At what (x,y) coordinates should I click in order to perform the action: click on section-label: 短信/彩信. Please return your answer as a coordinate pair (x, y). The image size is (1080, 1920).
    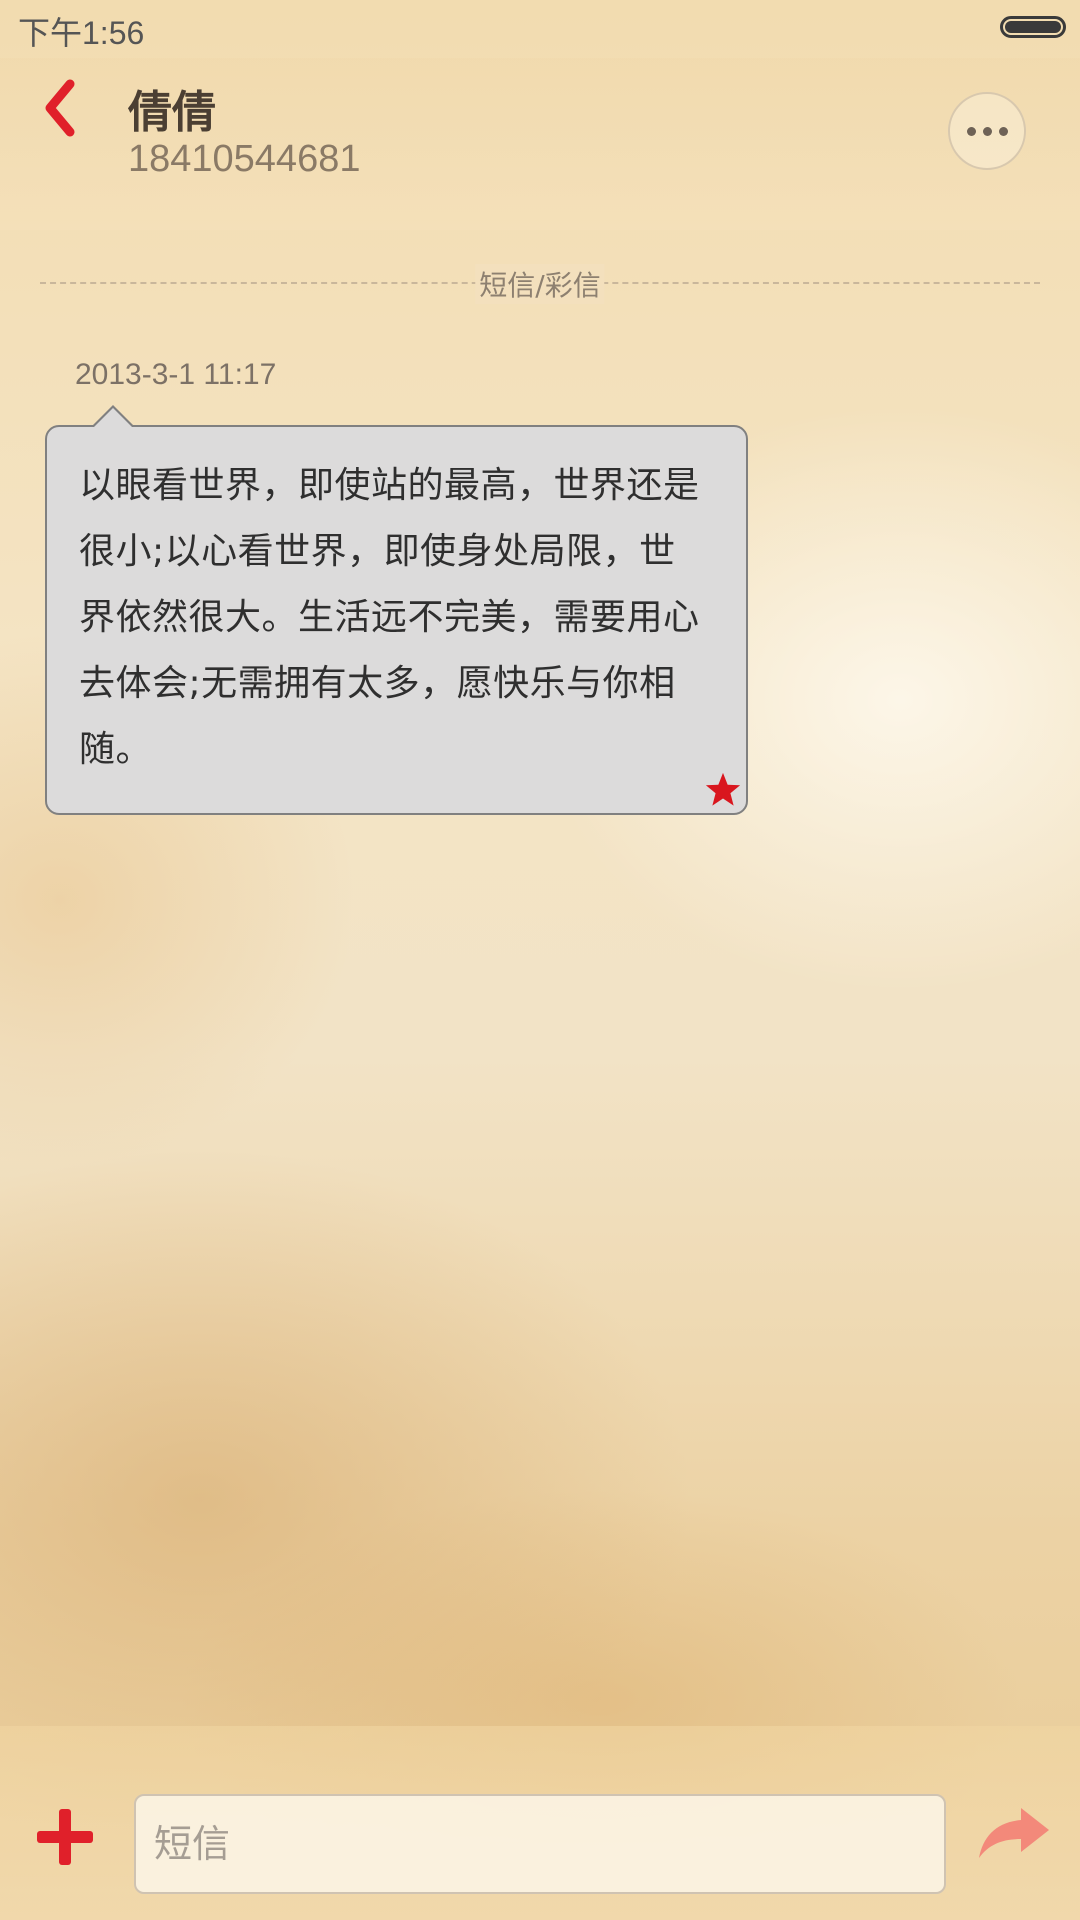
    Looking at the image, I should click on (540, 284).